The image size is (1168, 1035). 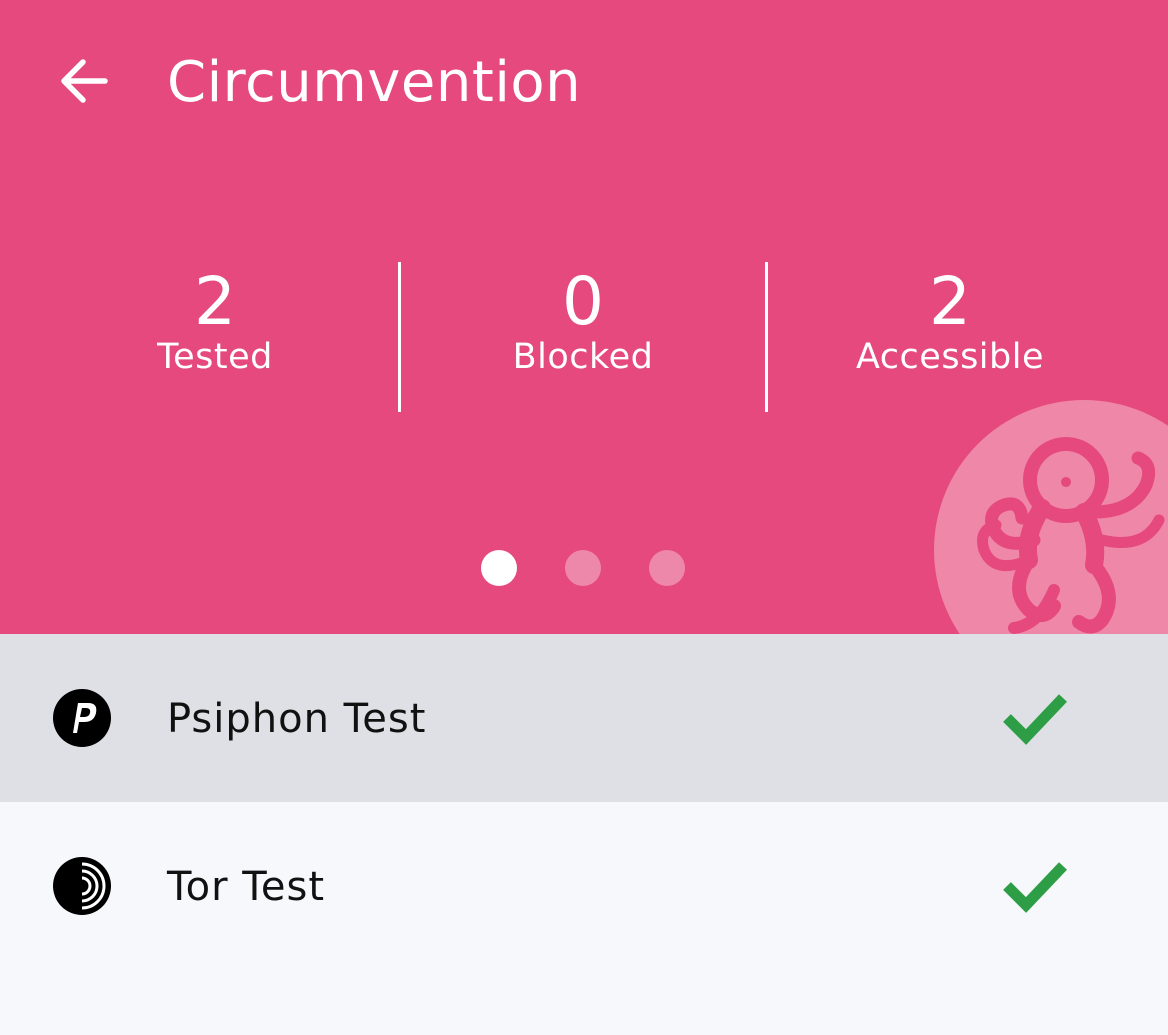 I want to click on stat-blocked-value: 0, so click(x=583, y=301).